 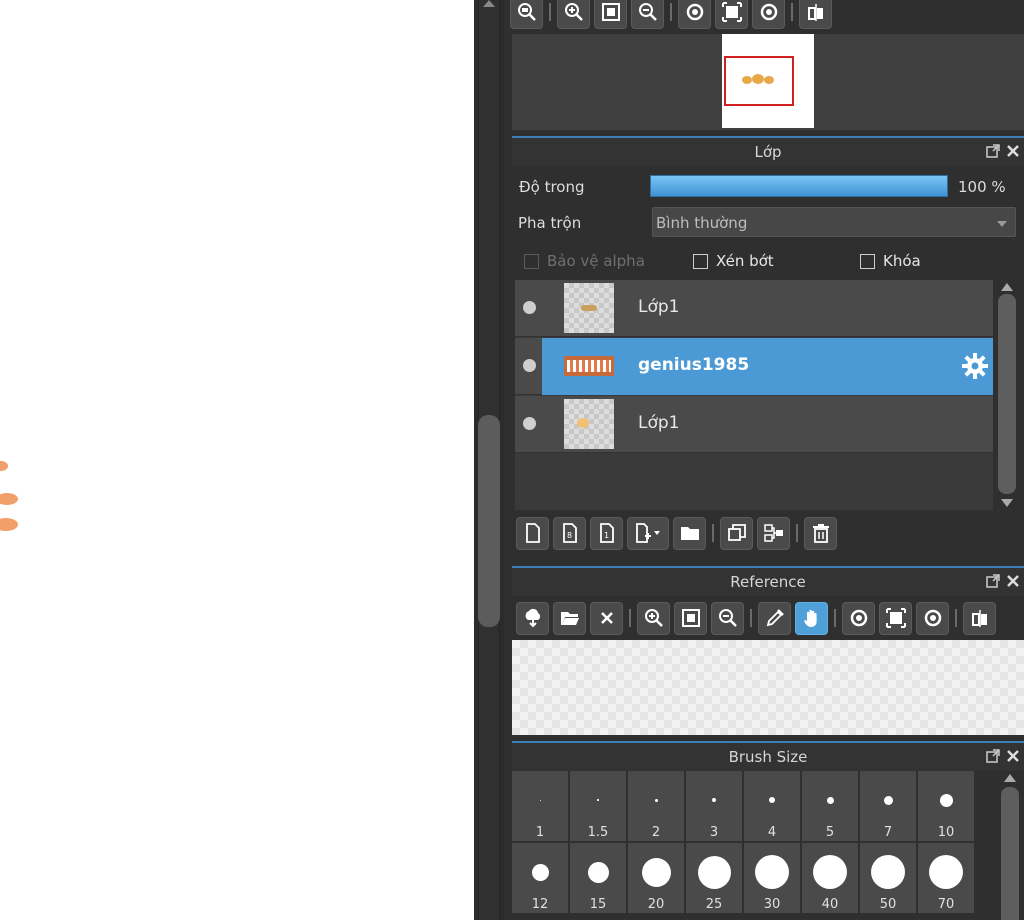 What do you see at coordinates (768, 687) in the screenshot?
I see `reference-canvas` at bounding box center [768, 687].